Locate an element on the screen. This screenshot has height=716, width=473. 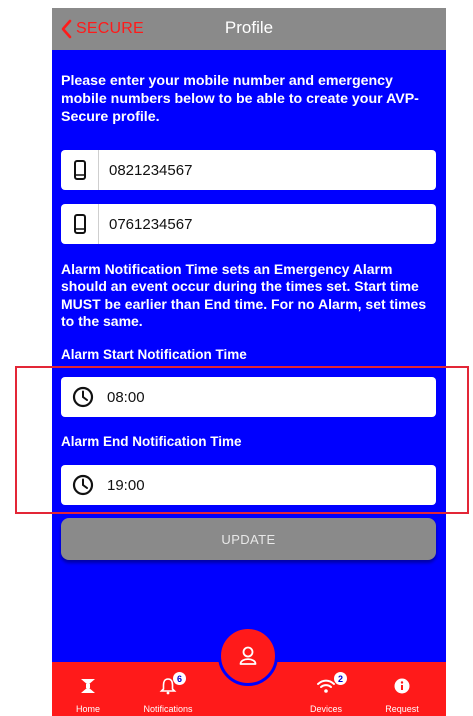
header-bar: SECURE Profile is located at coordinates (249, 29).